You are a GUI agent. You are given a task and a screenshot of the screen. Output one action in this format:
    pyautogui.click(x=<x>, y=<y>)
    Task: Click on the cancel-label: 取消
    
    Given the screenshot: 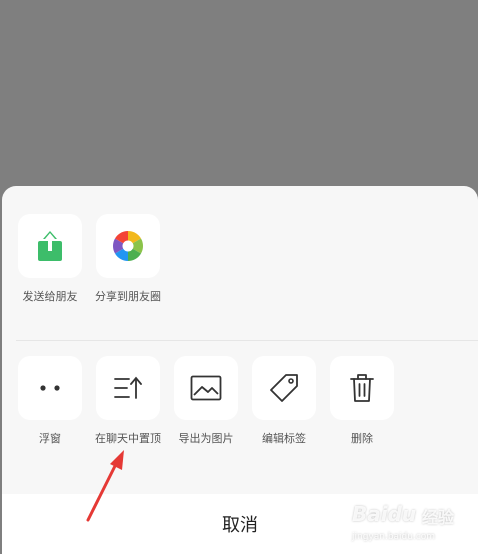 What is the action you would take?
    pyautogui.click(x=240, y=525)
    